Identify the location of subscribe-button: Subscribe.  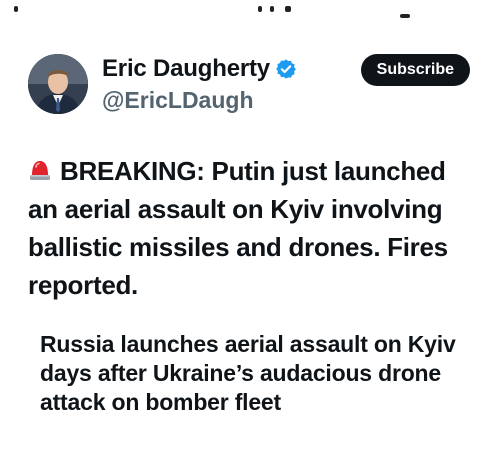
(415, 70).